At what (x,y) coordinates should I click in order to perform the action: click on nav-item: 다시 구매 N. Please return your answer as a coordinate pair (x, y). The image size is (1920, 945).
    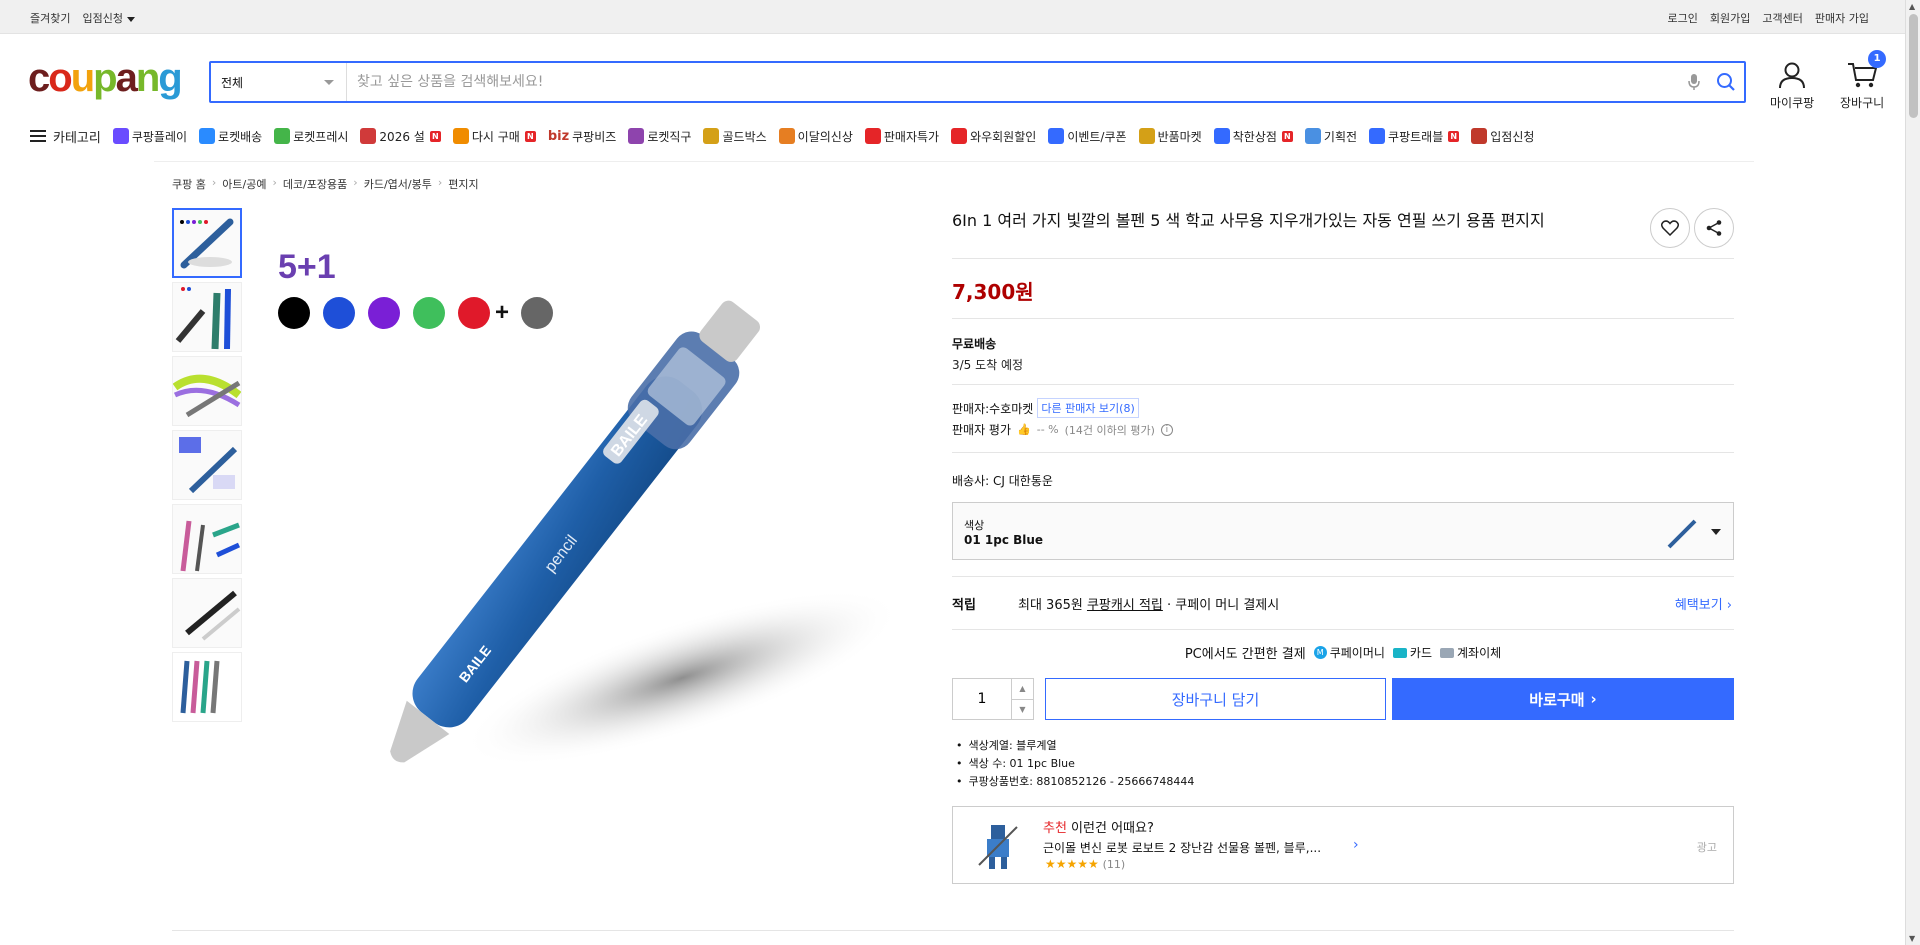
    Looking at the image, I should click on (494, 136).